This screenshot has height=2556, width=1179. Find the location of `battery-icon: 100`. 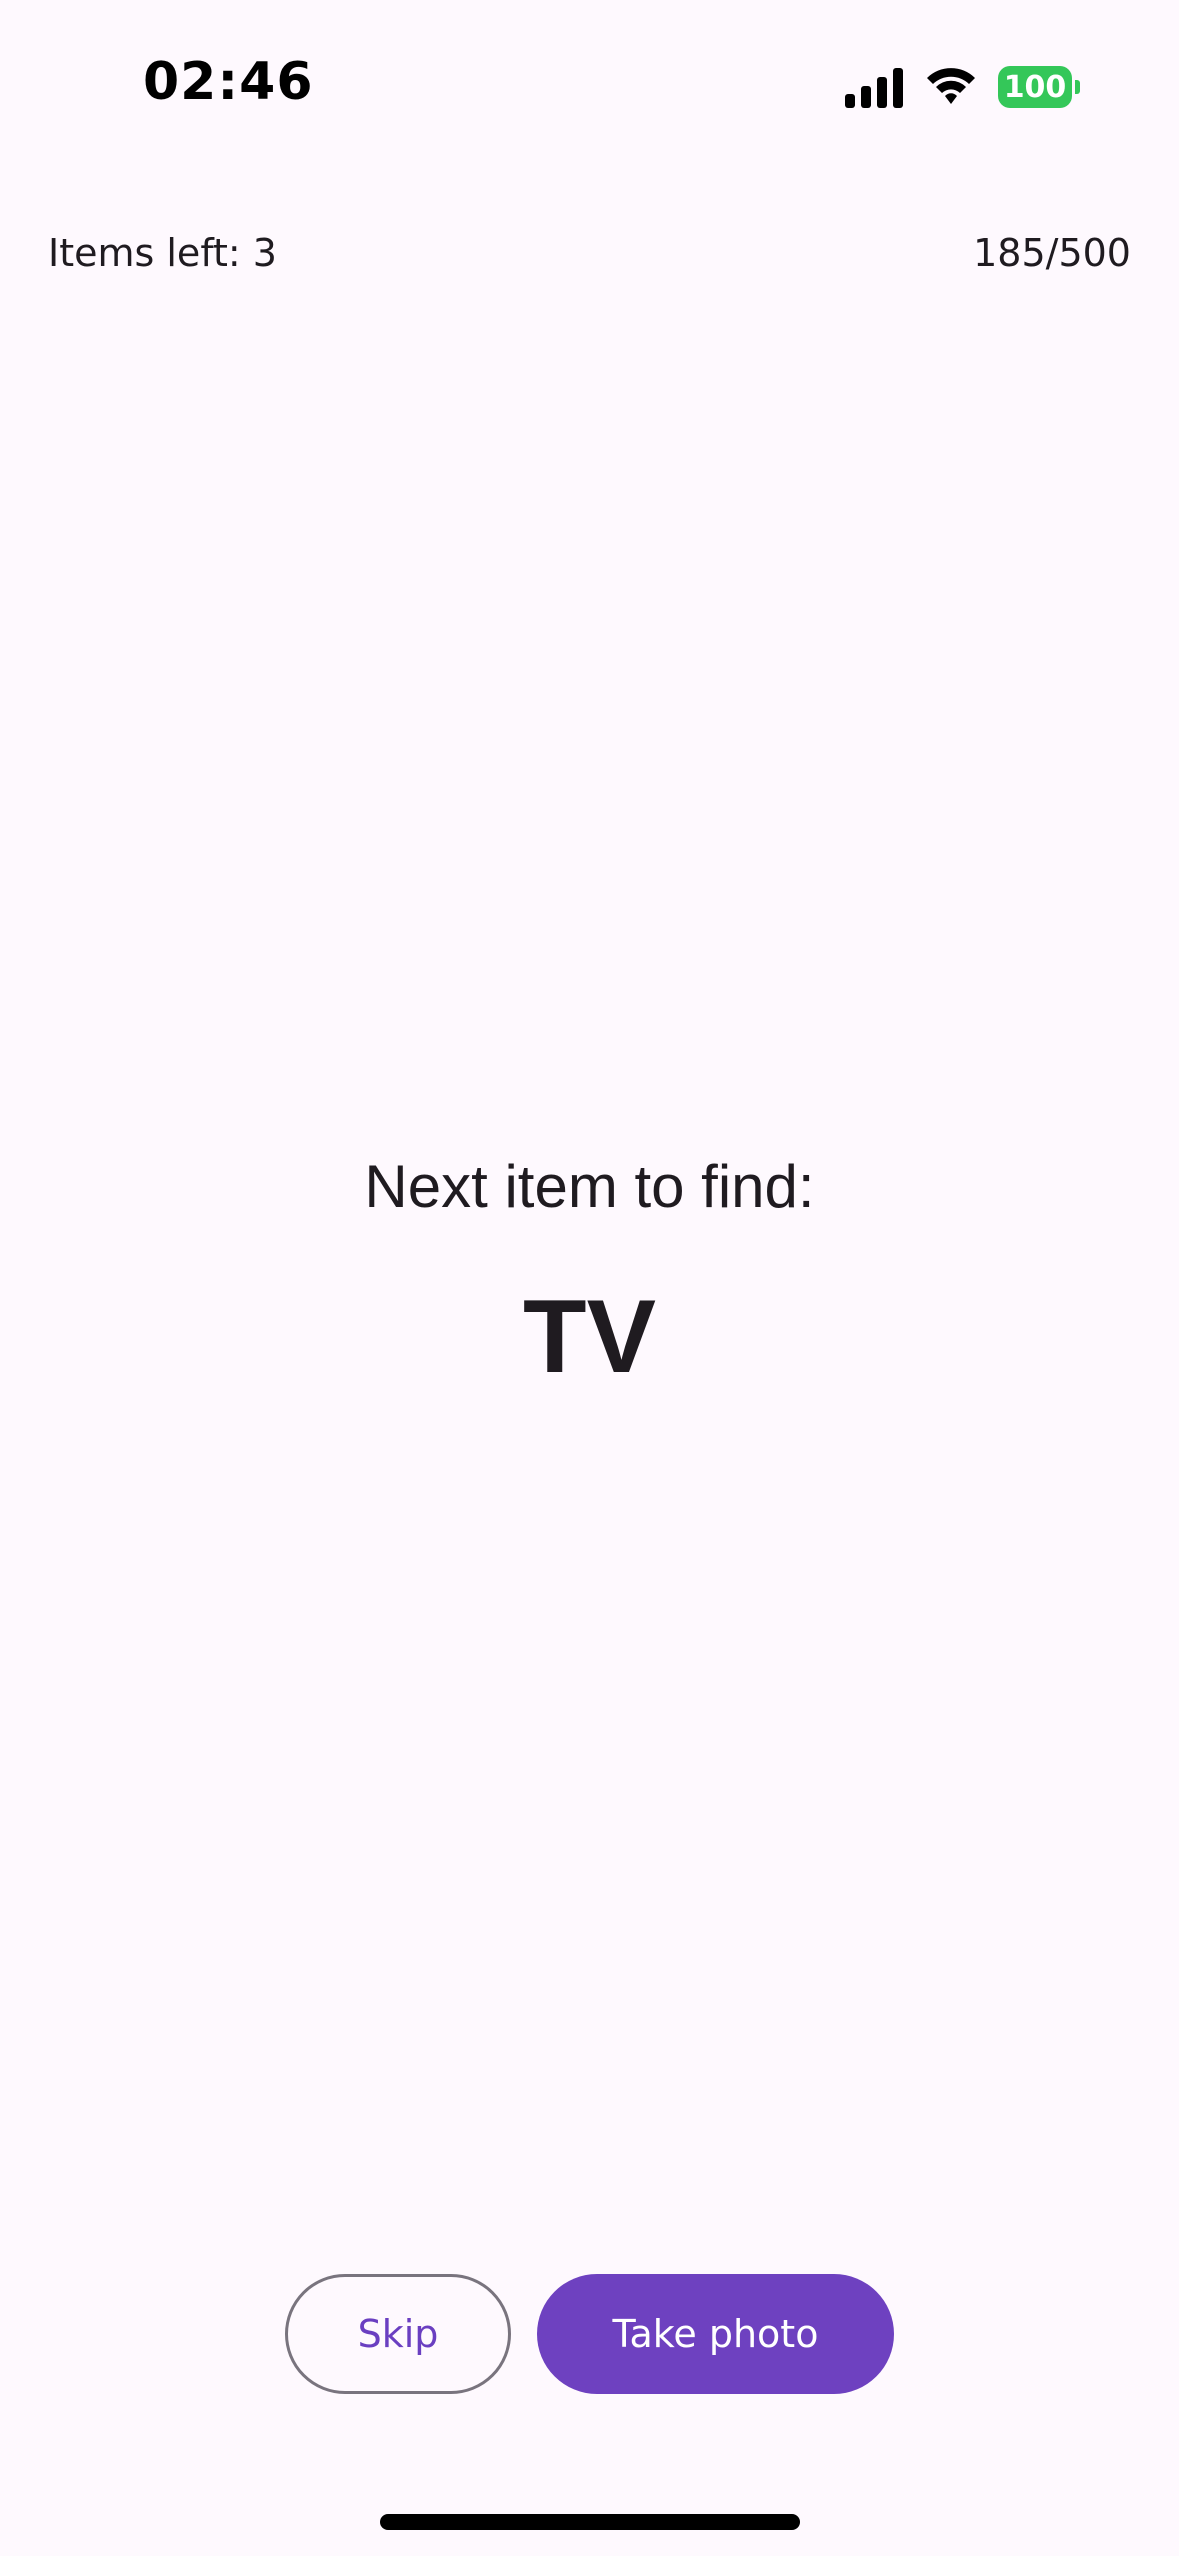

battery-icon: 100 is located at coordinates (1039, 87).